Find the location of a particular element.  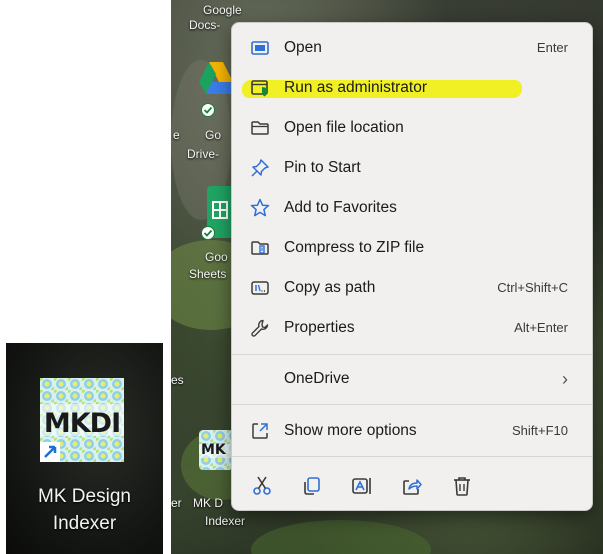

menu-item-label: Compress to ZIP file is located at coordinates (354, 247).